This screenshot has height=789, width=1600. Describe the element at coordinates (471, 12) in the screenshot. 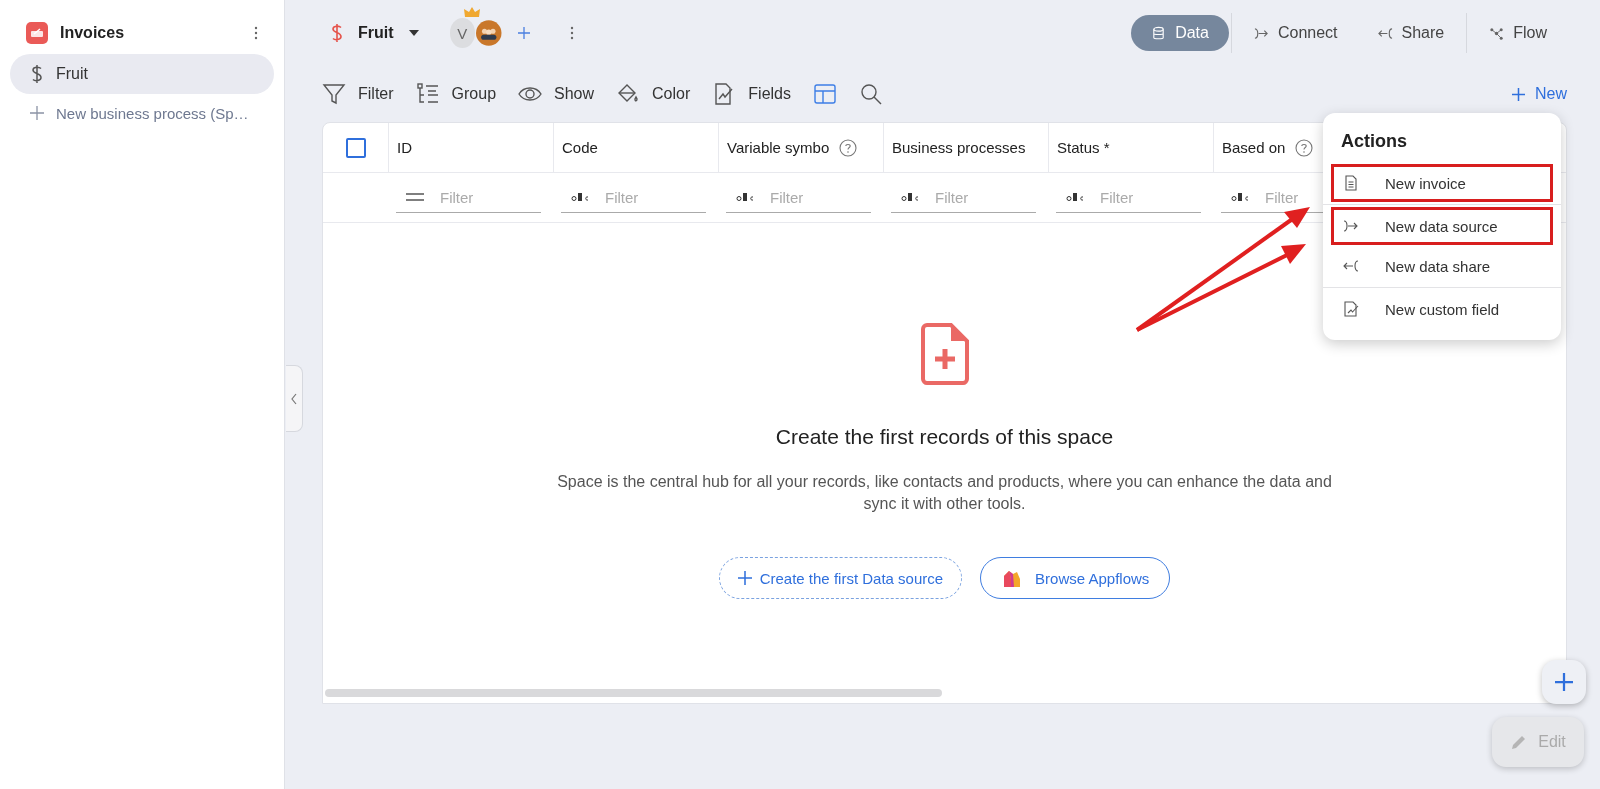

I see `crown-icon` at that location.